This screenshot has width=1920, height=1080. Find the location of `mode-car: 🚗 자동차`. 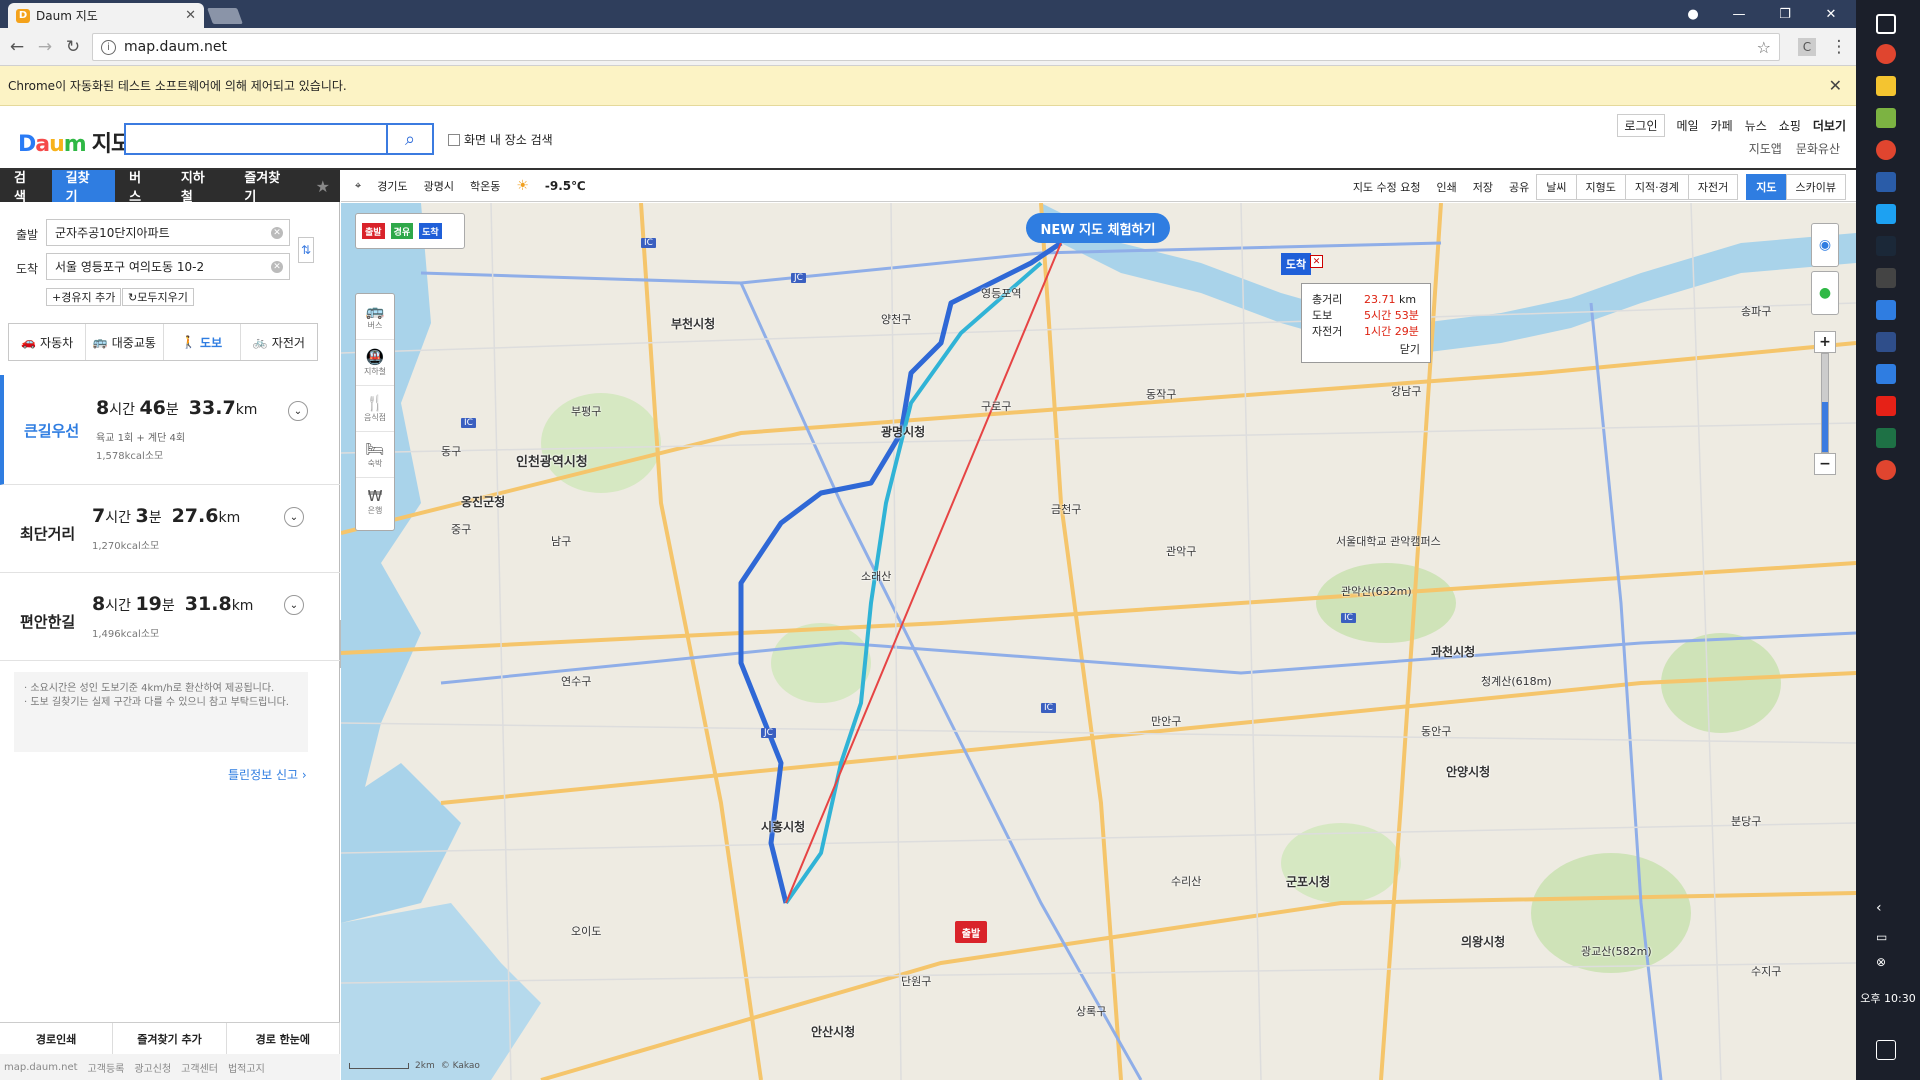

mode-car: 🚗 자동차 is located at coordinates (48, 342).